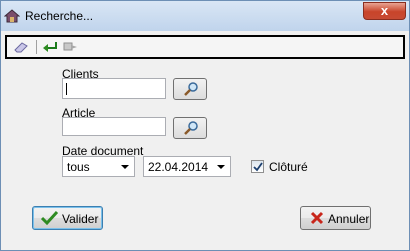 This screenshot has height=251, width=410. Describe the element at coordinates (98, 166) in the screenshot. I see `date-mode-select: tous` at that location.